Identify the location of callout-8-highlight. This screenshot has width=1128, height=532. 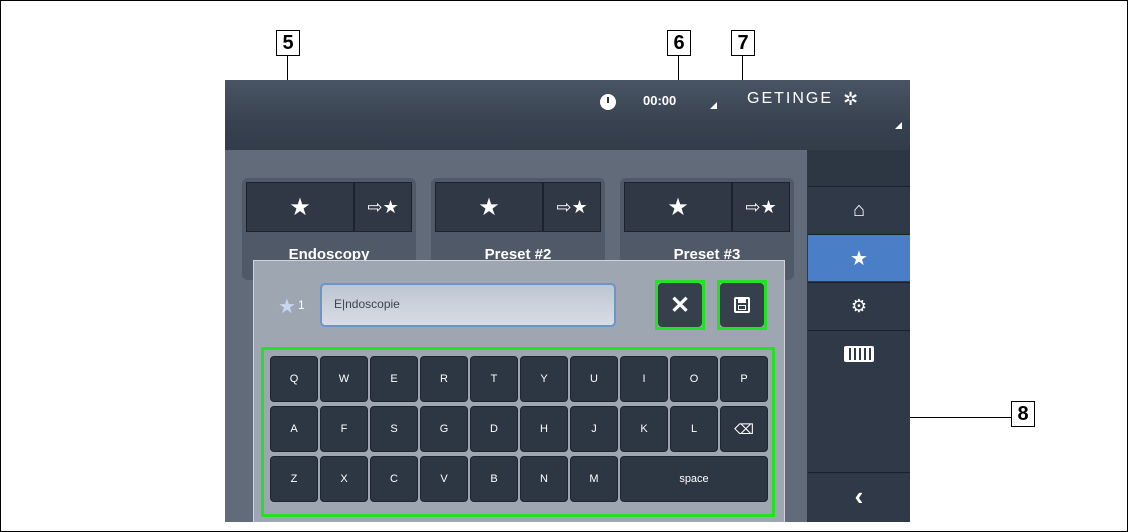
(518, 432).